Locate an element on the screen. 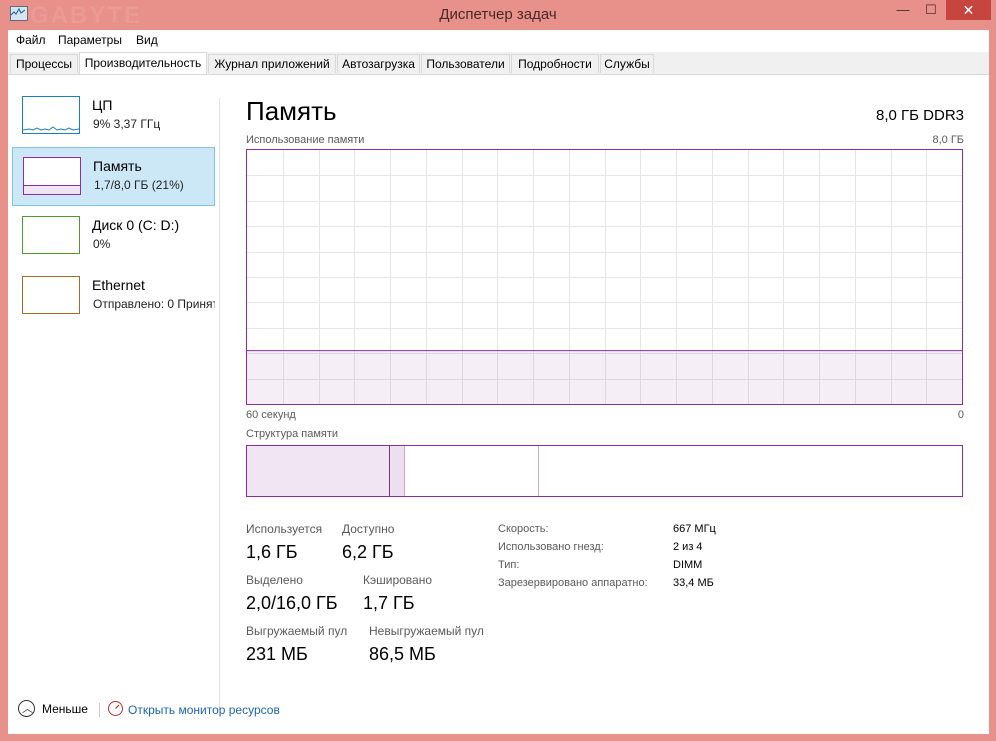  committed-value: 2,0/16,0 ГБ is located at coordinates (292, 603).